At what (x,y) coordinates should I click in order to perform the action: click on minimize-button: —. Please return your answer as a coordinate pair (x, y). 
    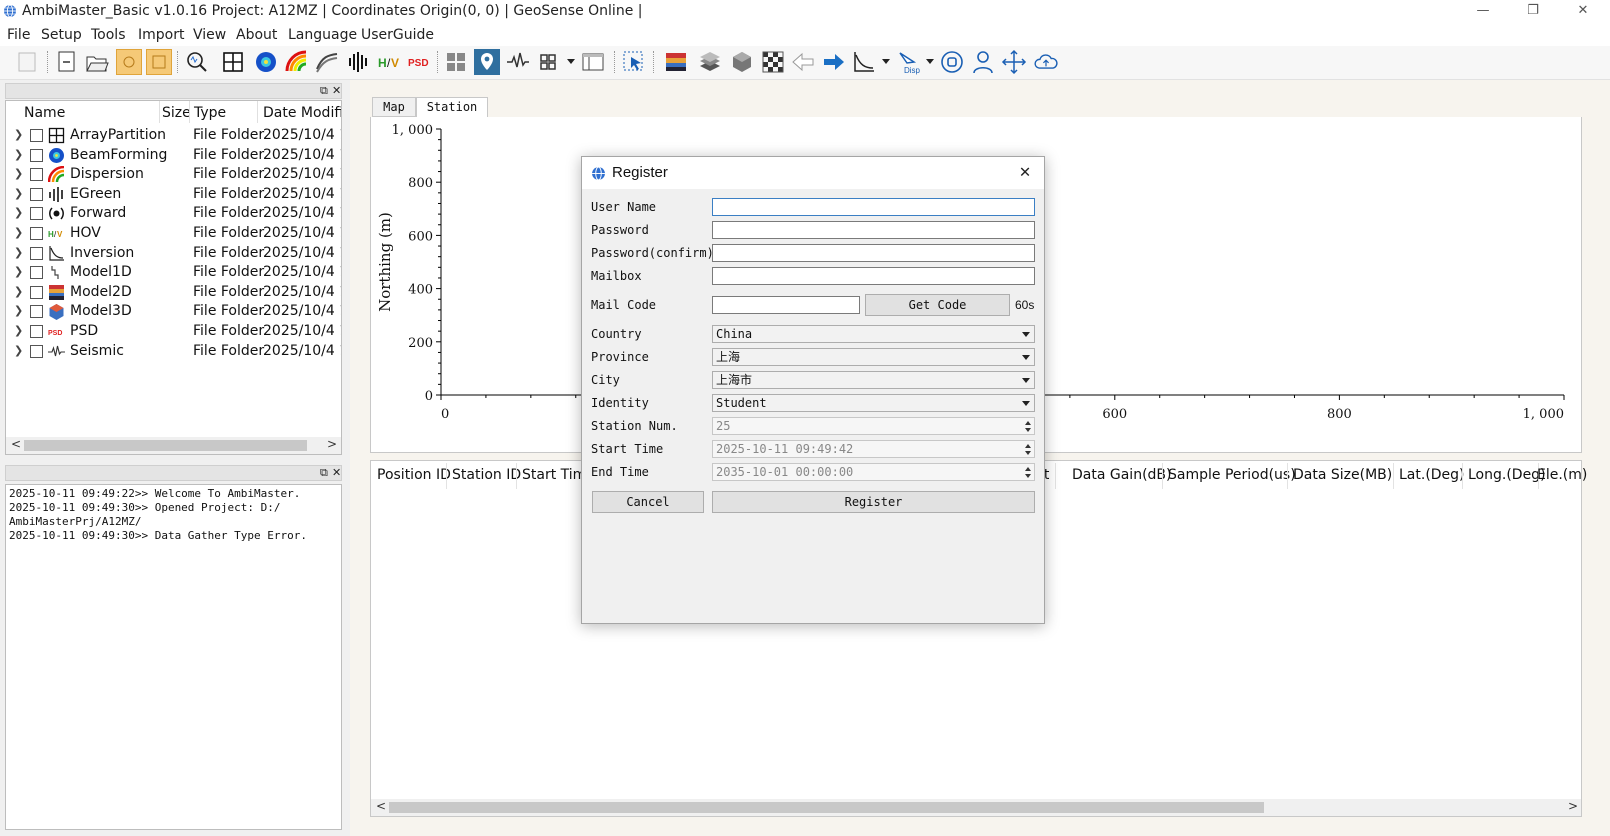
    Looking at the image, I should click on (1483, 12).